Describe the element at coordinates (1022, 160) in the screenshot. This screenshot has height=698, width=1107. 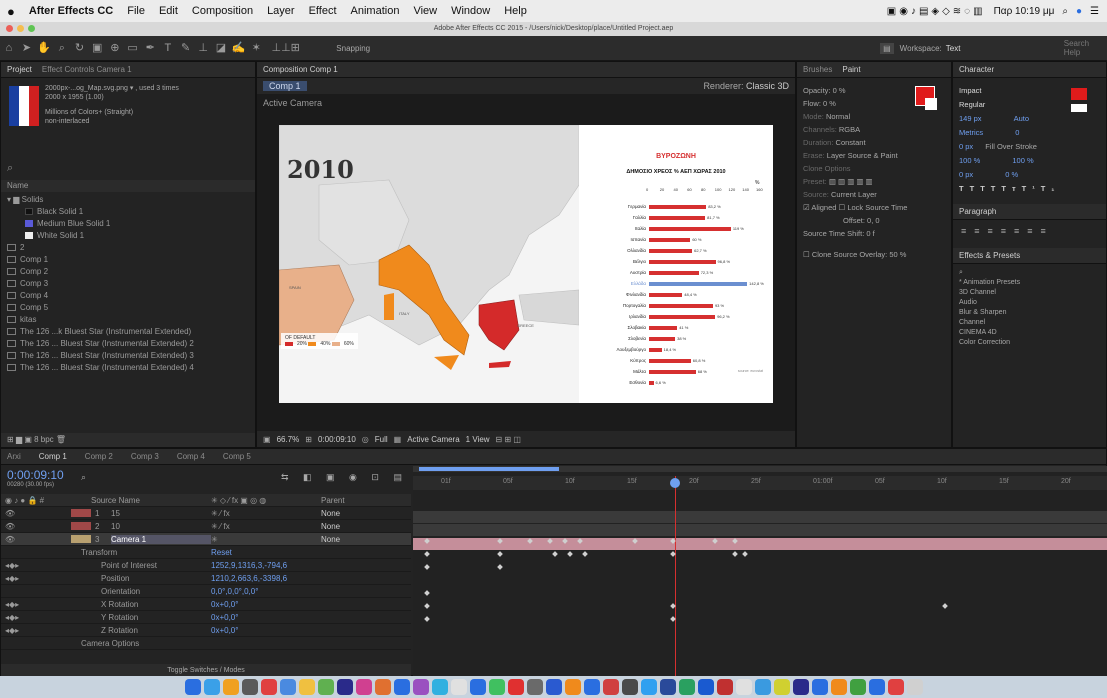
I see `horizontal-scale-value: 100 %` at that location.